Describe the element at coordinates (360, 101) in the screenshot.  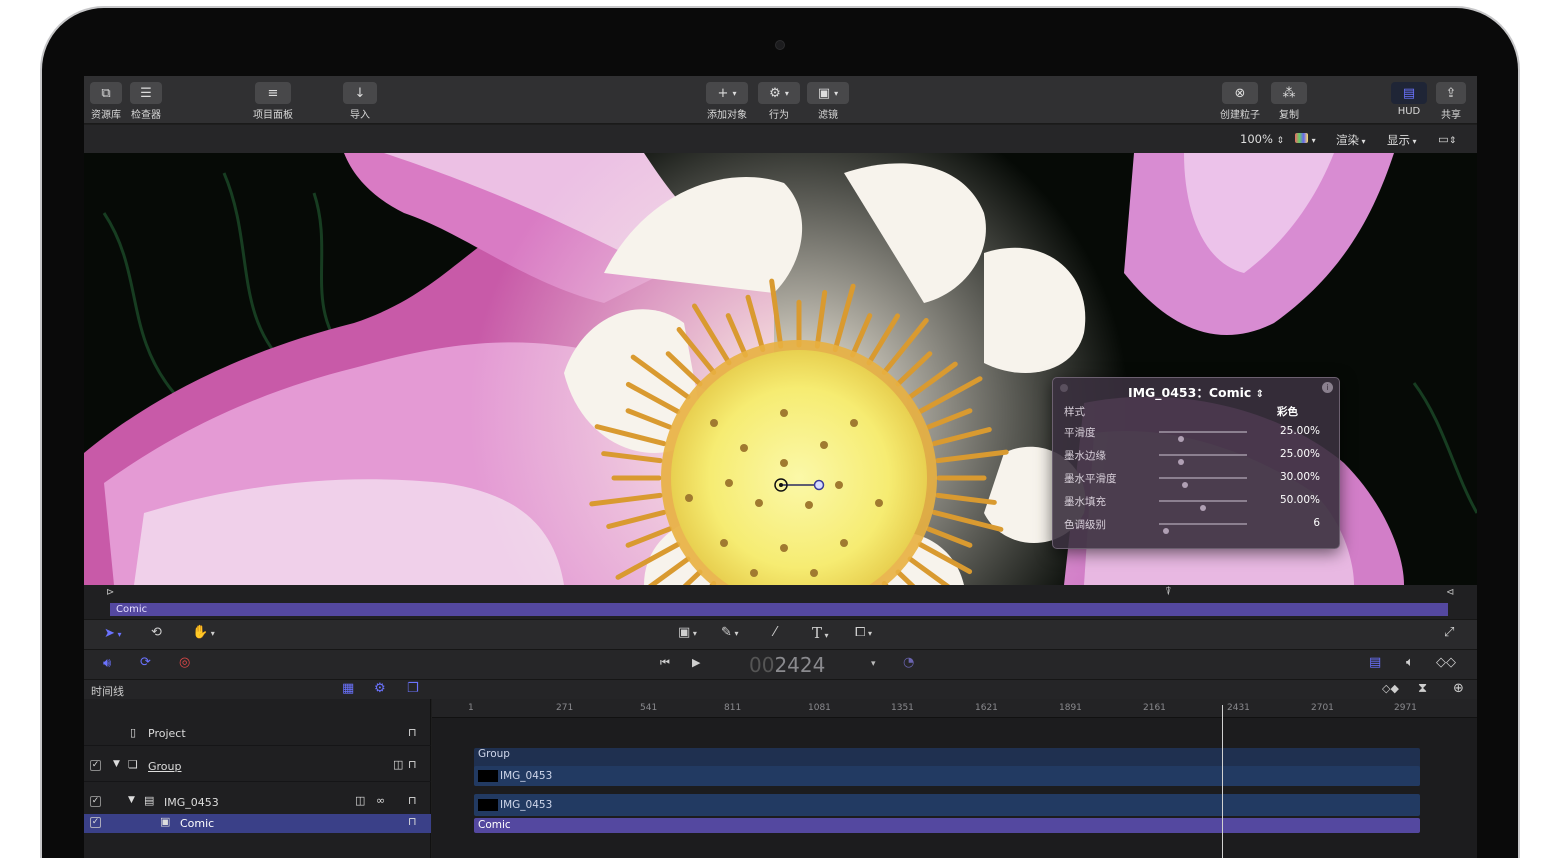
I see `import-button: ↓ 导入` at that location.